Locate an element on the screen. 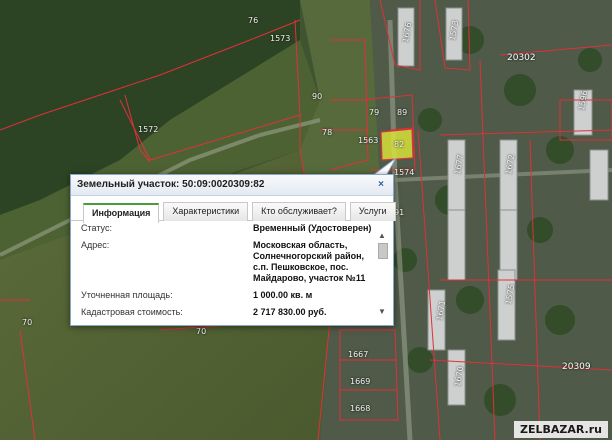 The width and height of the screenshot is (612, 440). scroll-down-icon: ▼ is located at coordinates (382, 312).